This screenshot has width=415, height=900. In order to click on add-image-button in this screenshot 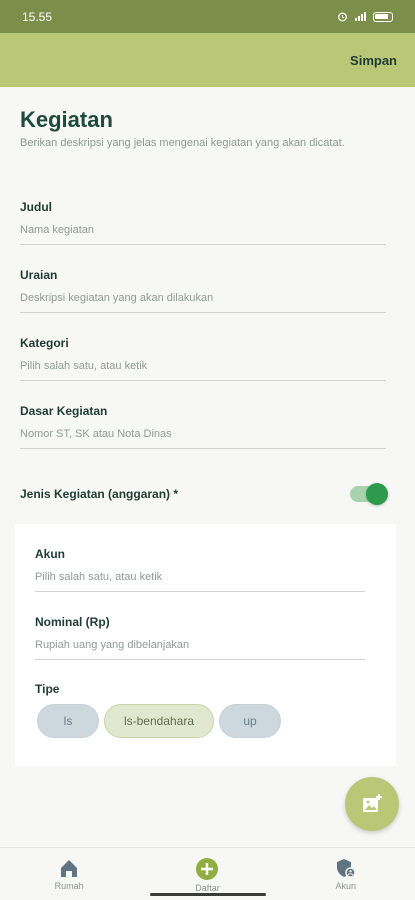, I will do `click(372, 804)`.